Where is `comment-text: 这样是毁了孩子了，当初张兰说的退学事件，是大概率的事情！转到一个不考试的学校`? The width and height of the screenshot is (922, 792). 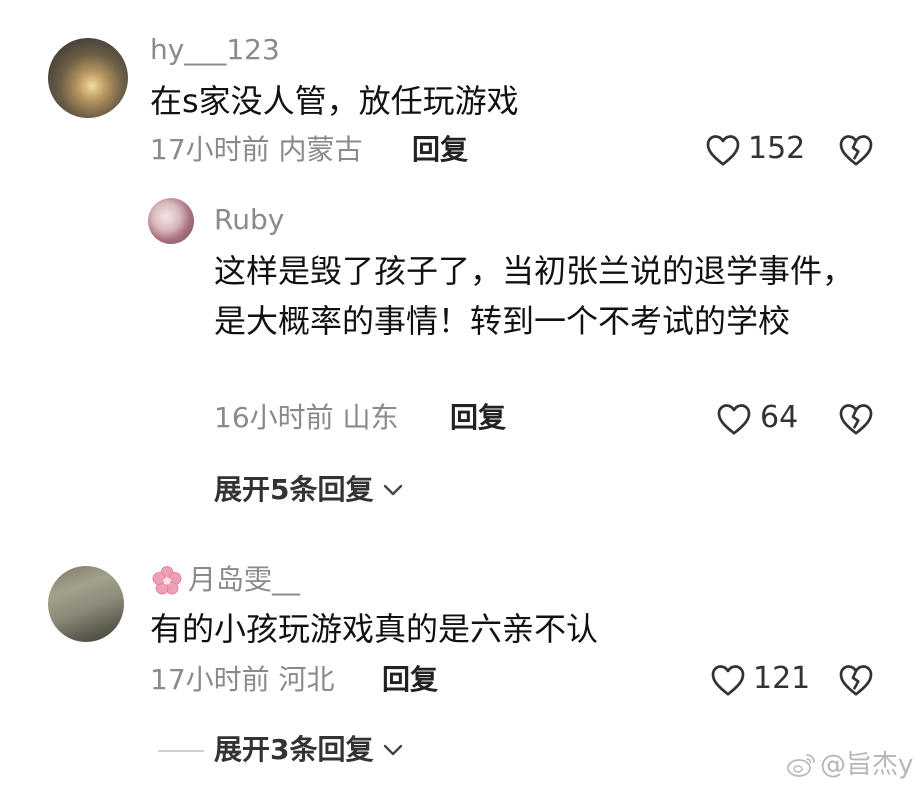 comment-text: 这样是毁了孩子了，当初张兰说的退学事件，是大概率的事情！转到一个不考试的学校 is located at coordinates (534, 296).